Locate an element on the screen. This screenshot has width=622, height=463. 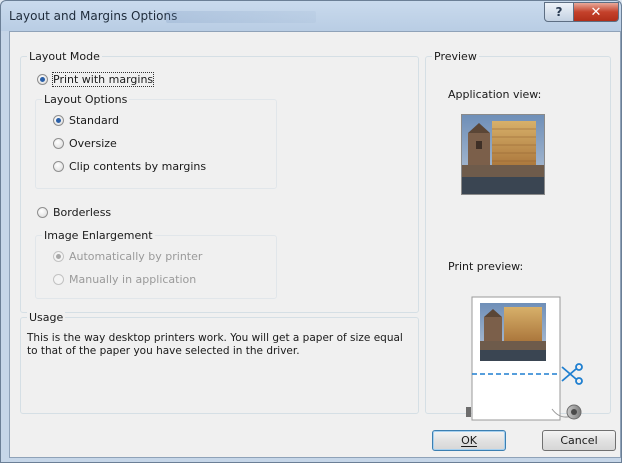
standard-radio: Standard is located at coordinates (86, 120).